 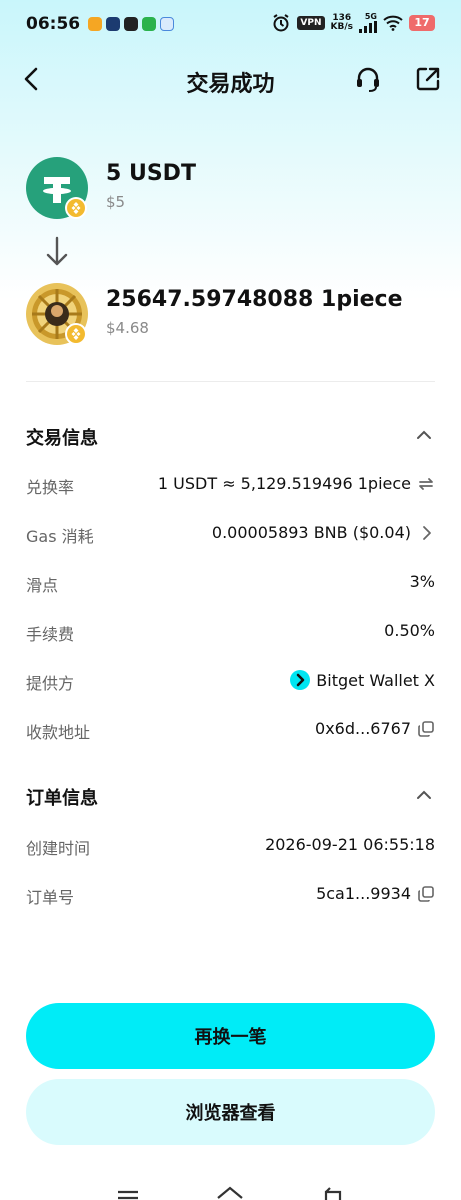 What do you see at coordinates (127, 328) in the screenshot?
I see `to-token-usd-value: $4.68` at bounding box center [127, 328].